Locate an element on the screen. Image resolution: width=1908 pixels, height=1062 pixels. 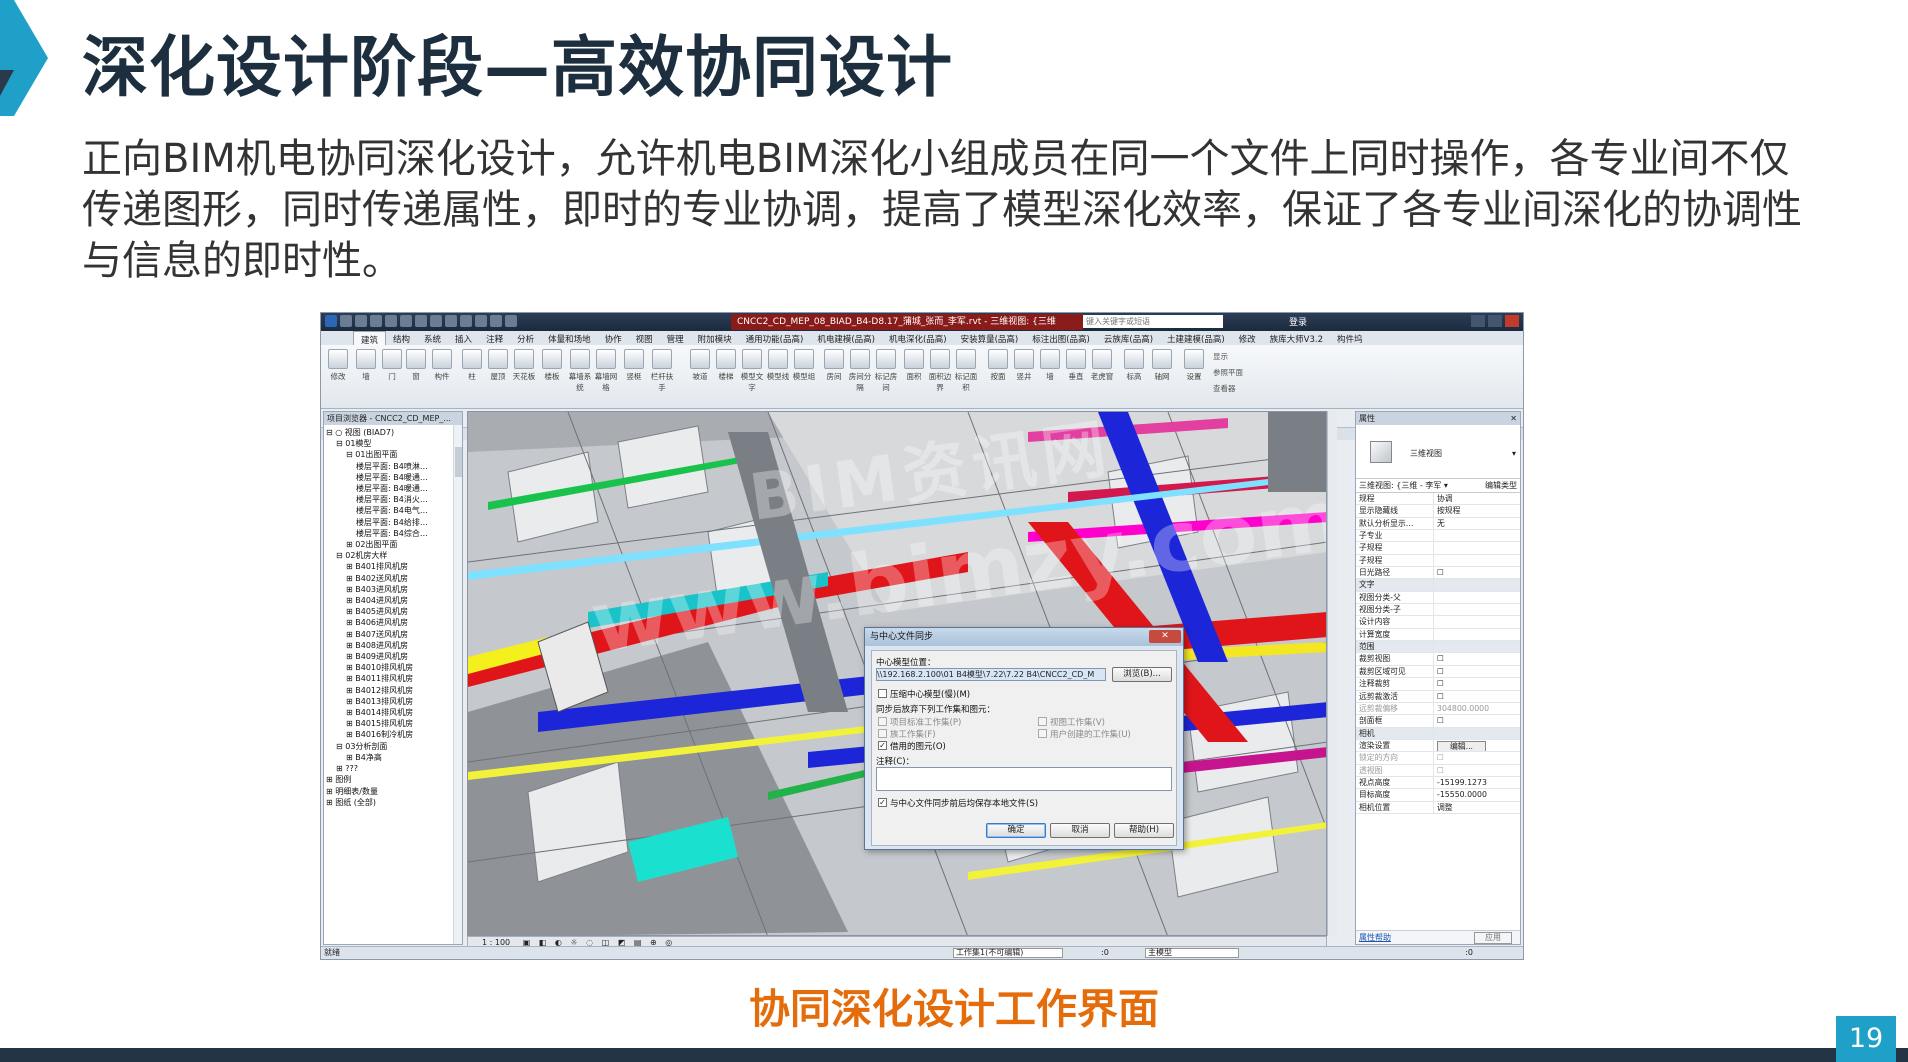
property-row: 视点高度 -15199.1273 is located at coordinates (1438, 783).